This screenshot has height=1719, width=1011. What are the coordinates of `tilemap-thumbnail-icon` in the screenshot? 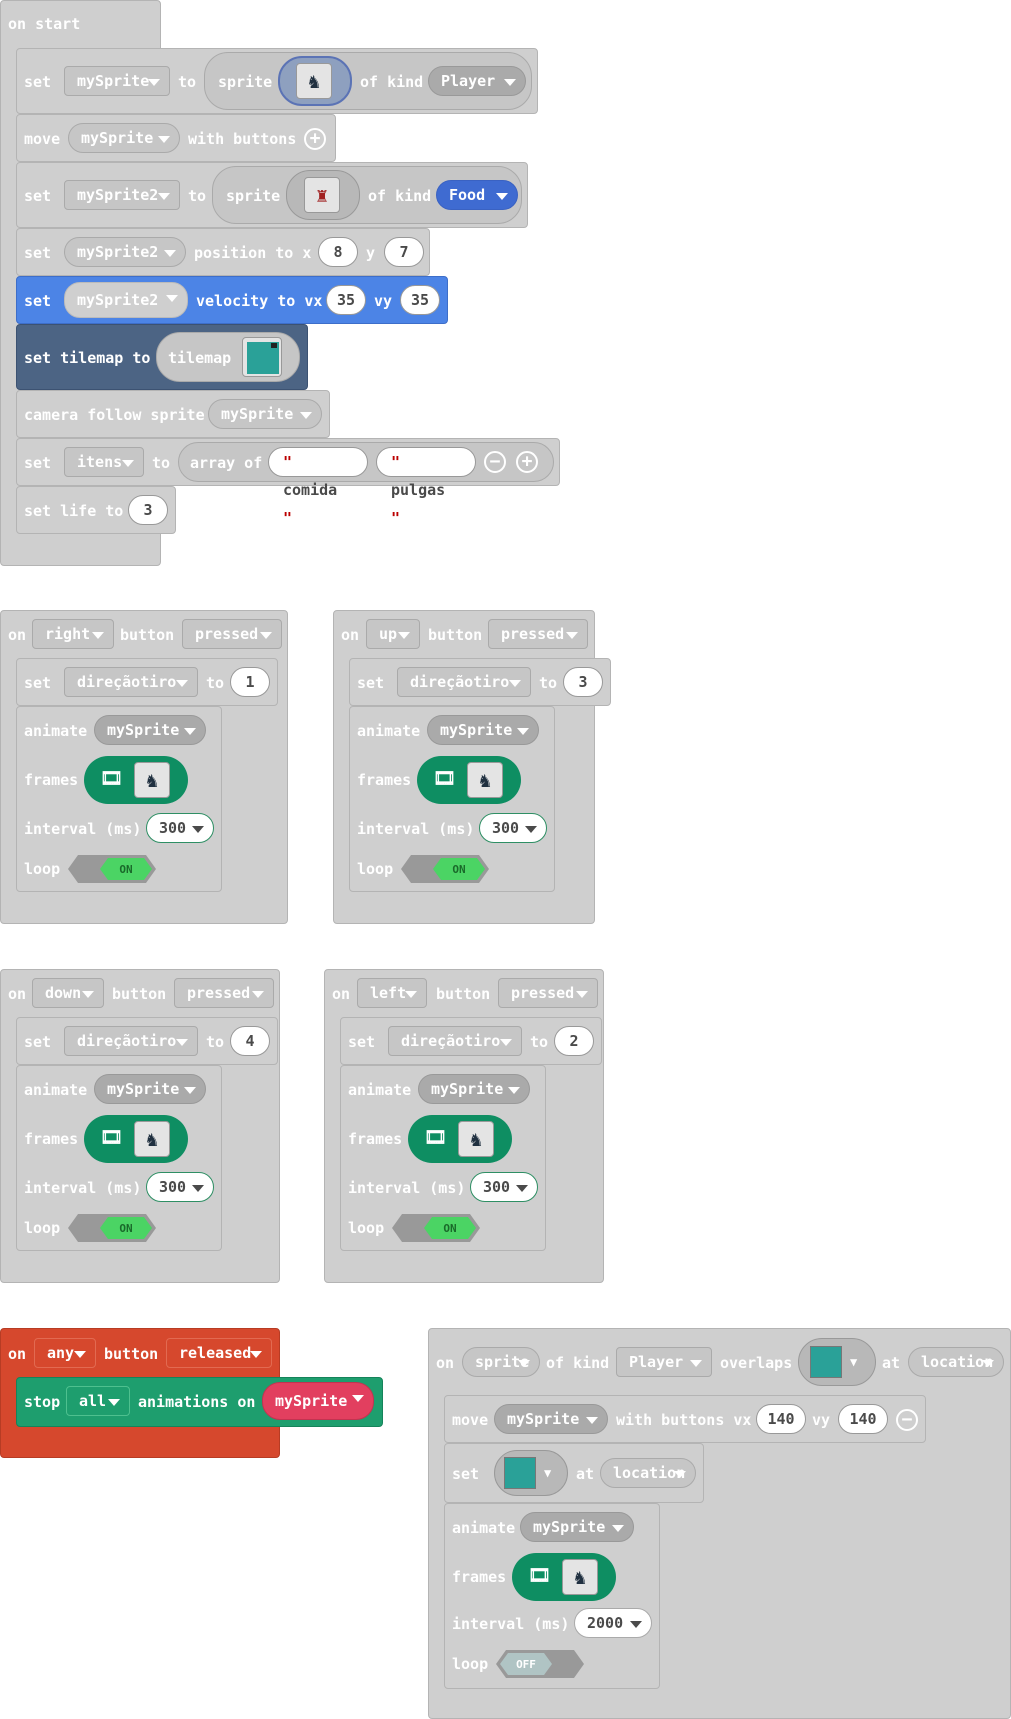 It's located at (262, 357).